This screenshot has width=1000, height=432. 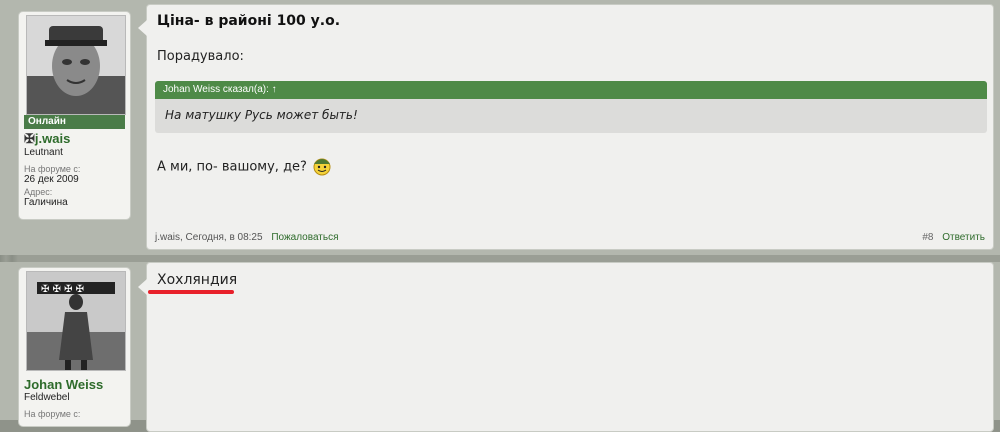 I want to click on online-status: Онлайн, so click(x=74, y=122).